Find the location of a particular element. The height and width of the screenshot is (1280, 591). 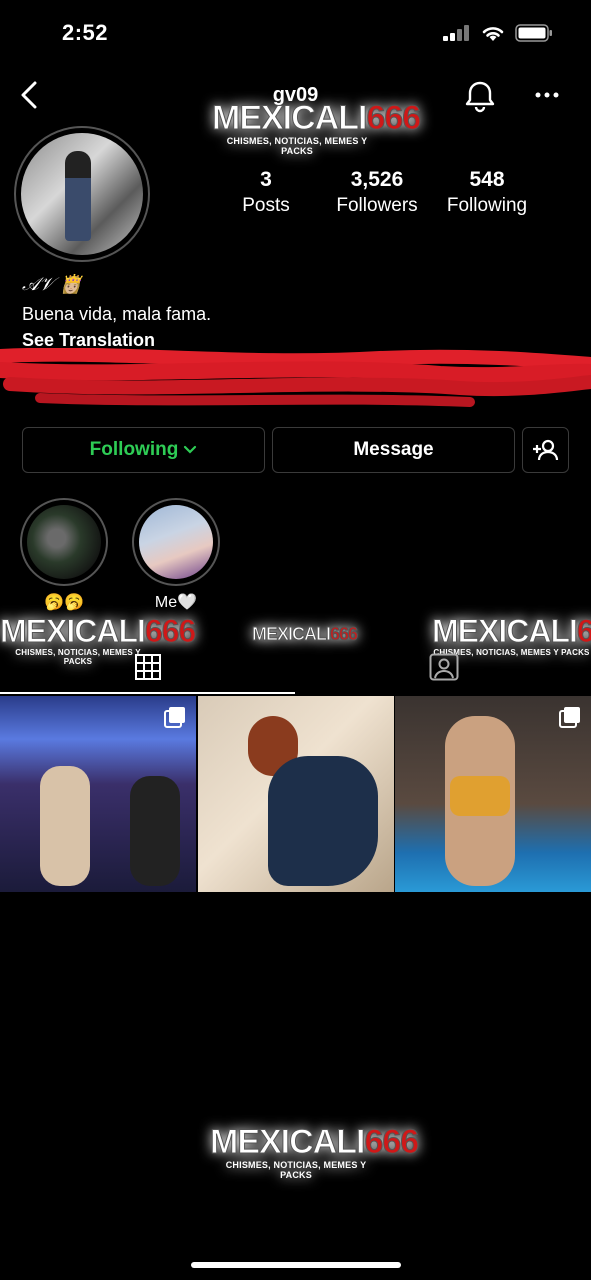

highlight-2: Me🤍 is located at coordinates (176, 555).